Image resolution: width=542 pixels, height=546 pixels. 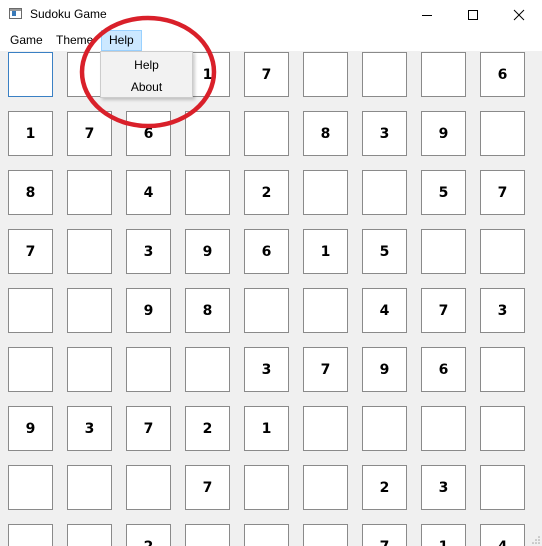 I want to click on help-dropdown-menu: Help About, so click(x=146, y=74).